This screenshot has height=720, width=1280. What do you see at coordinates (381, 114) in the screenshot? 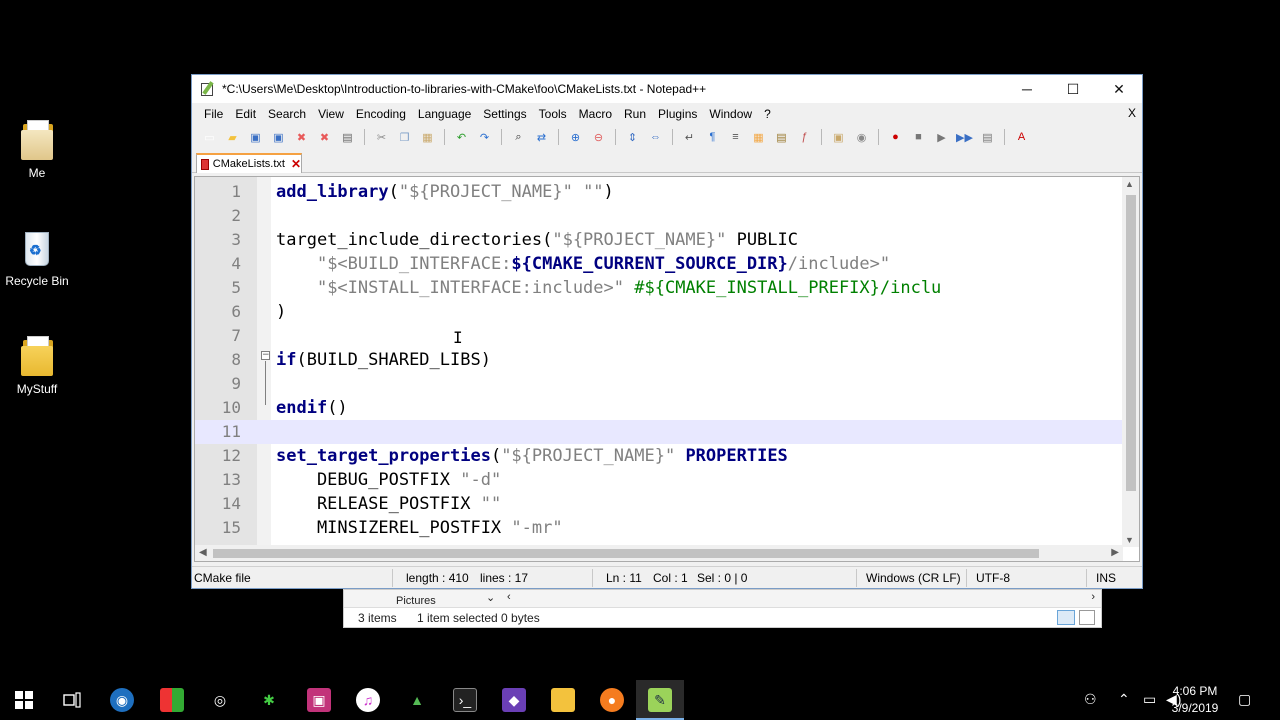
I see `menu-item-encoding: Encoding` at bounding box center [381, 114].